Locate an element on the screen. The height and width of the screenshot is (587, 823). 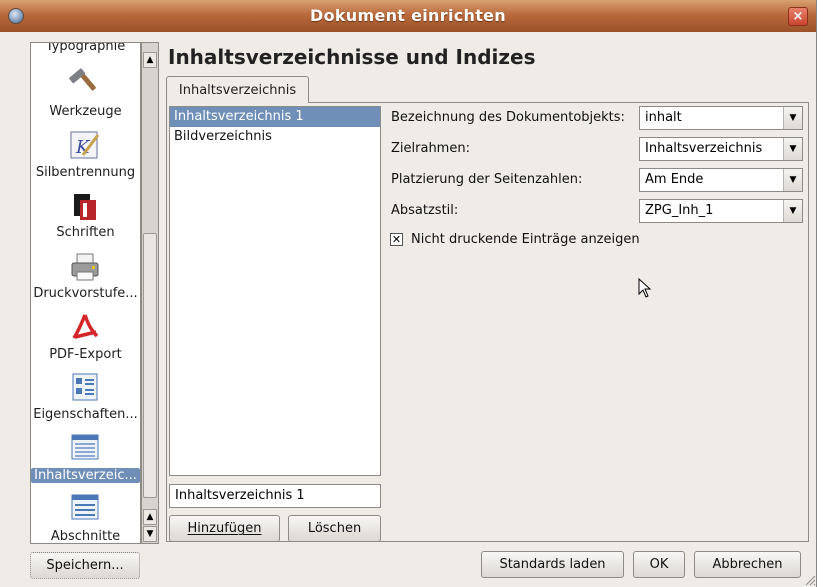
cancel-button: Abbrechen is located at coordinates (747, 564).